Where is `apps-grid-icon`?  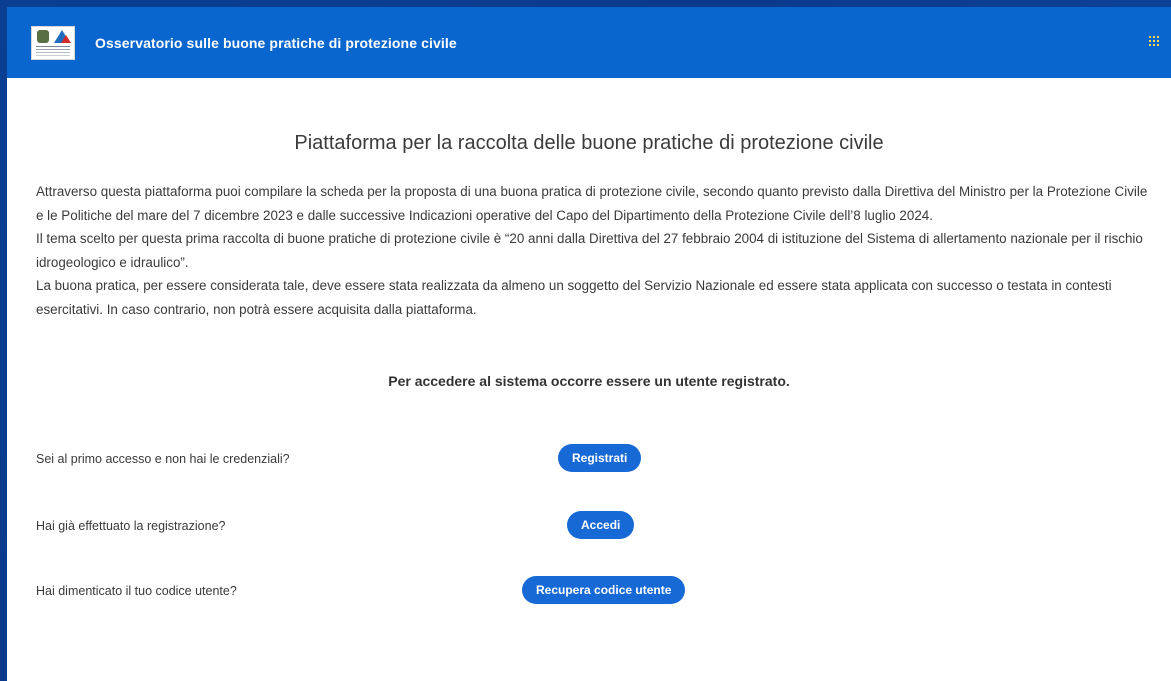
apps-grid-icon is located at coordinates (1155, 42).